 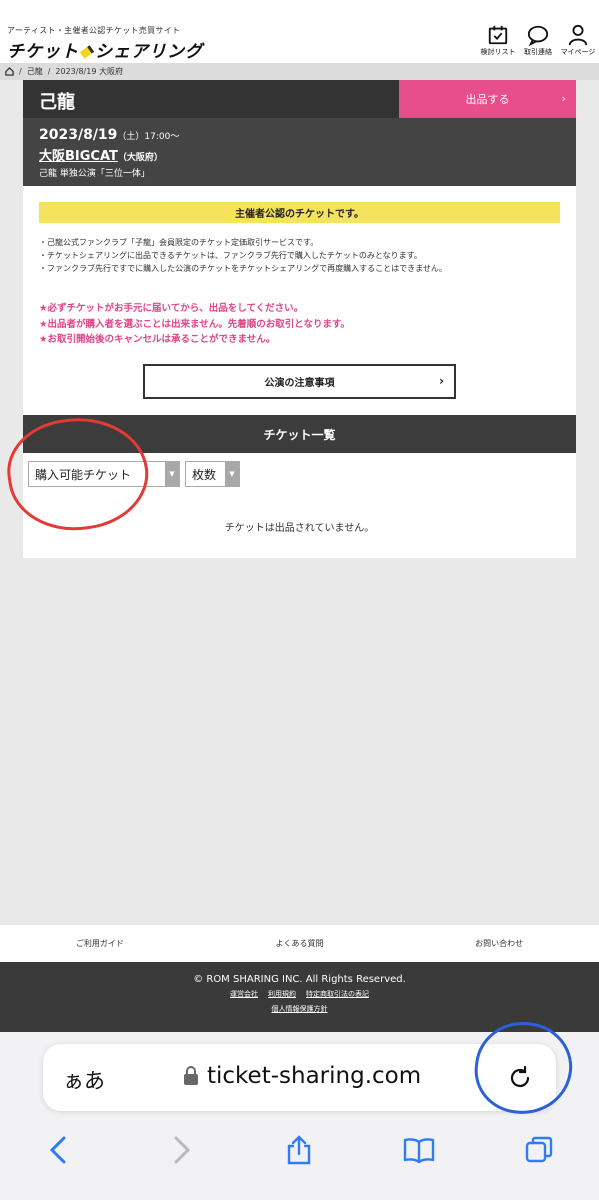 What do you see at coordinates (179, 242) in the screenshot?
I see `note-item: ・己龍公式ファンクラブ「子龍」会員限定のチケット定価取引サービスです。` at bounding box center [179, 242].